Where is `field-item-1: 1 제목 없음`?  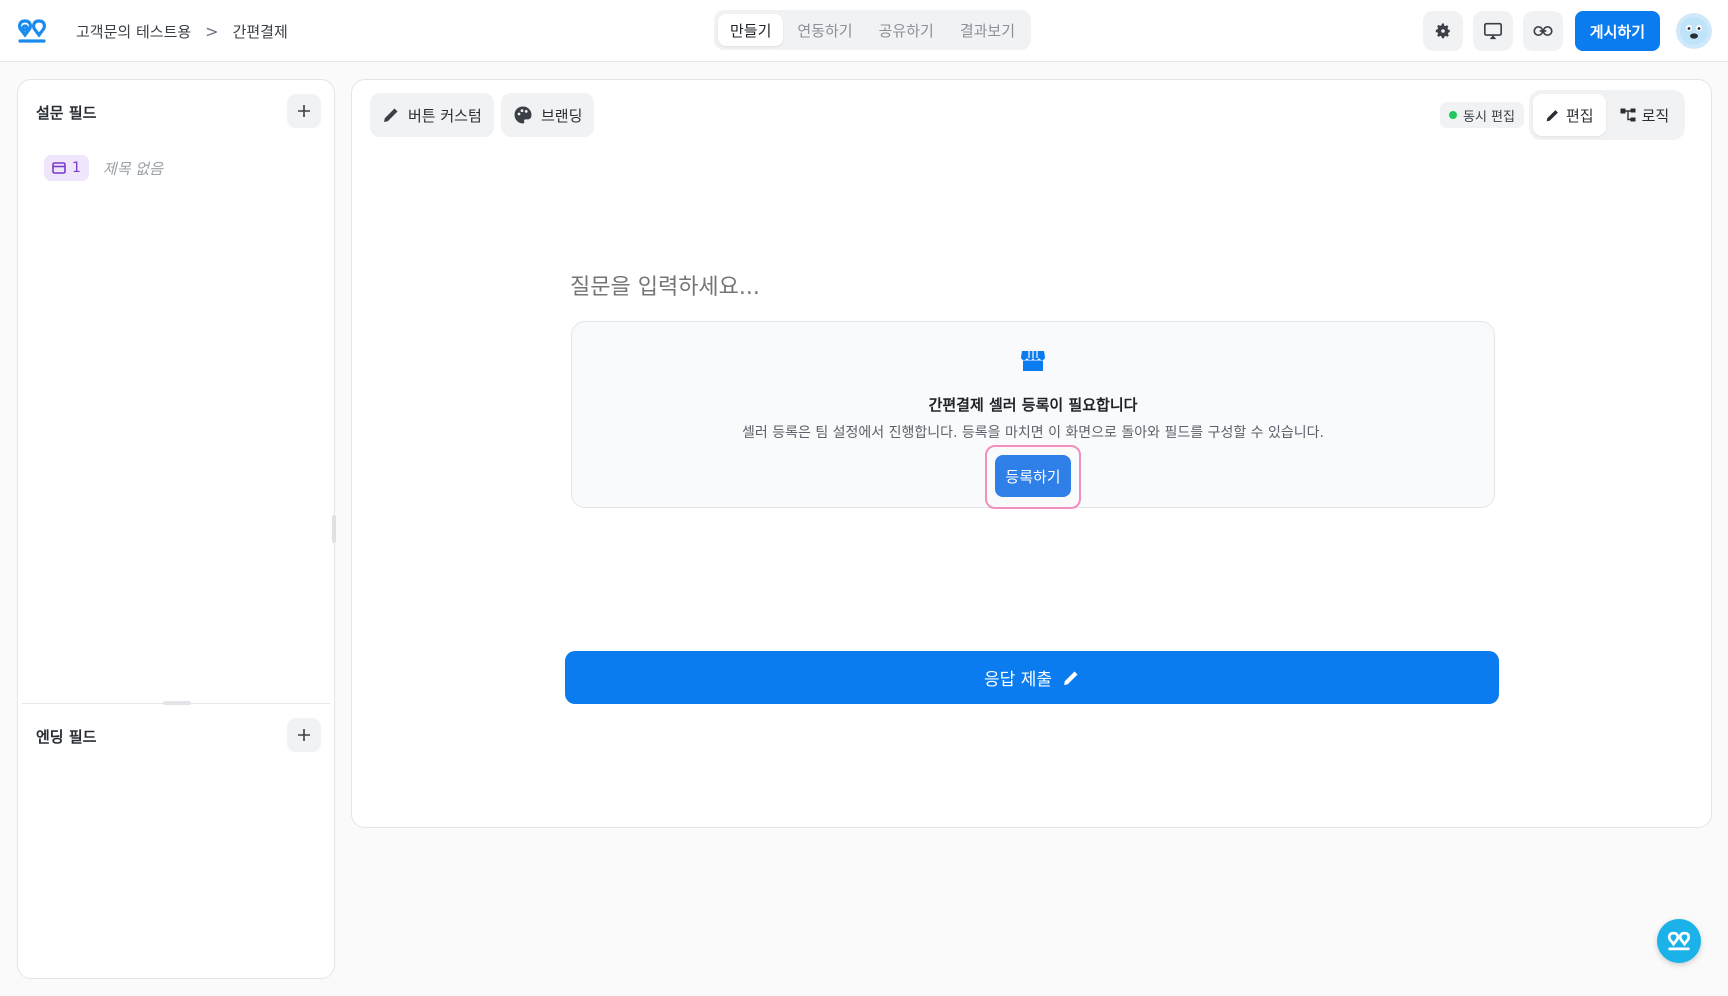 field-item-1: 1 제목 없음 is located at coordinates (103, 168).